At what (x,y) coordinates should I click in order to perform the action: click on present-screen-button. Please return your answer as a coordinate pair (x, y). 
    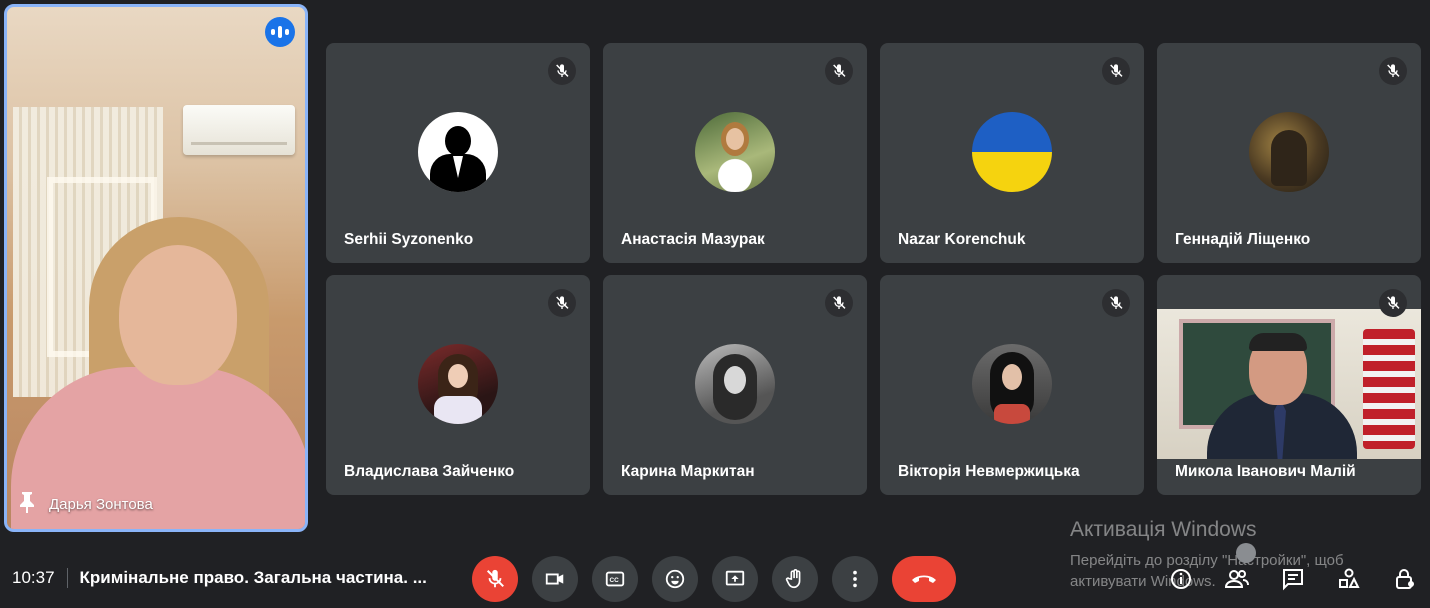
    Looking at the image, I should click on (735, 579).